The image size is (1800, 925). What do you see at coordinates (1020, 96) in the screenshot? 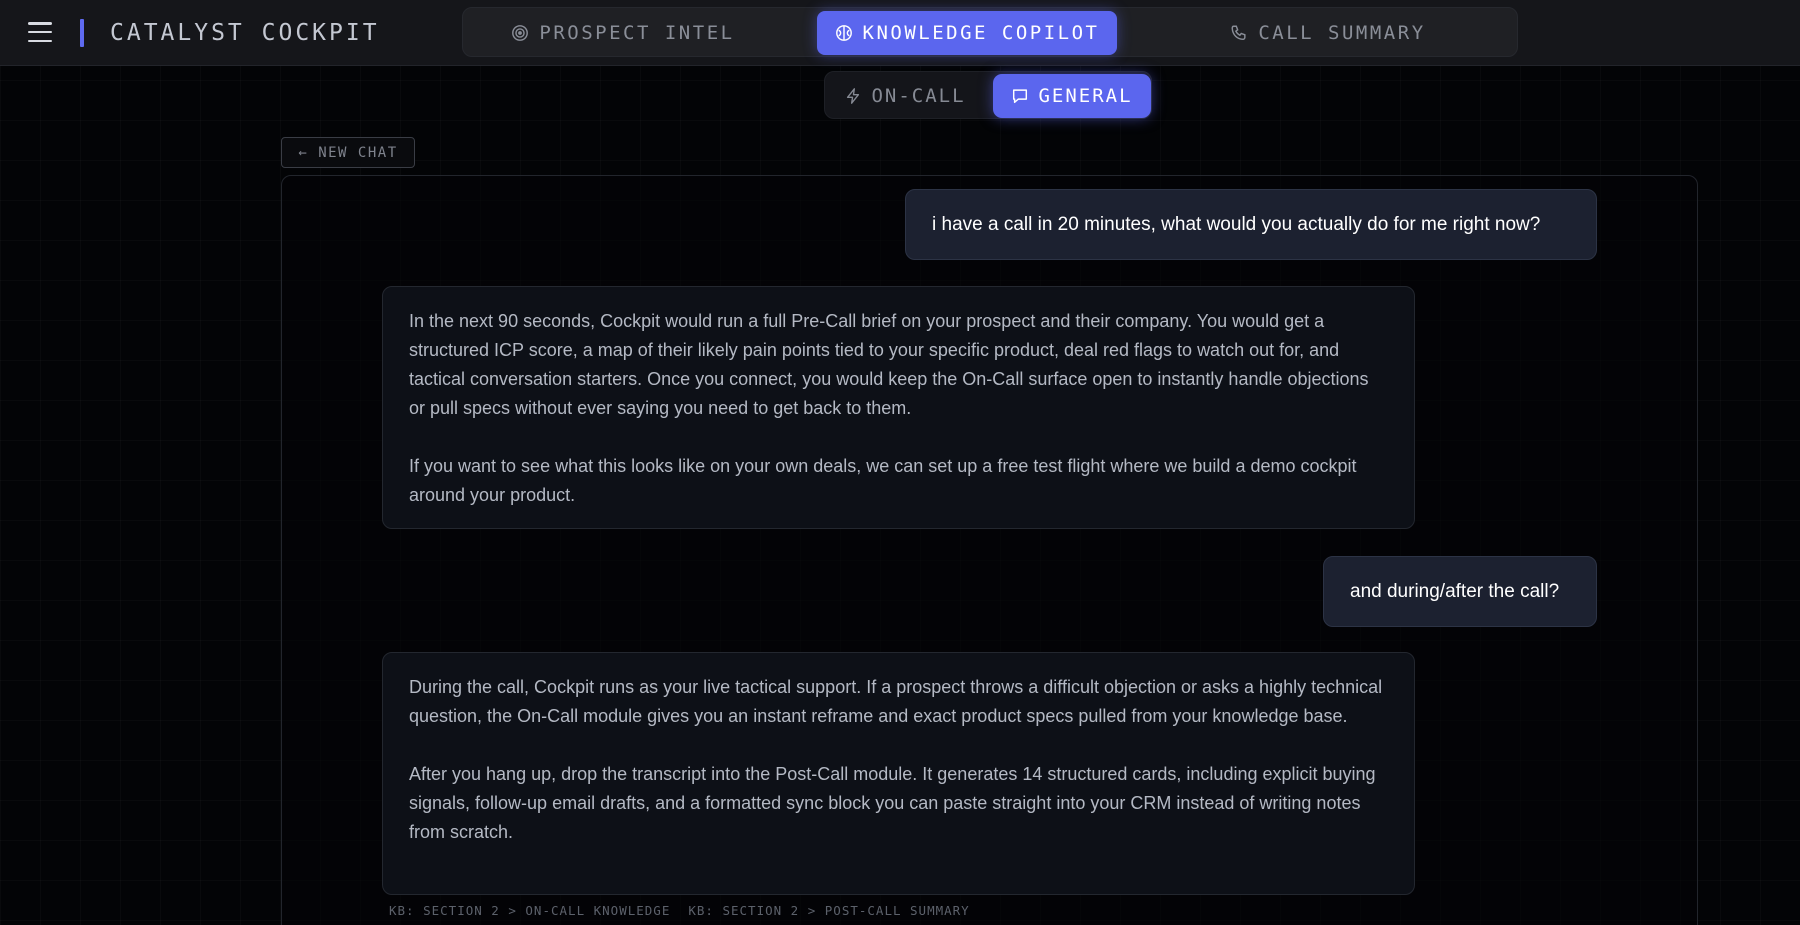
I see `chat-bubble-icon` at bounding box center [1020, 96].